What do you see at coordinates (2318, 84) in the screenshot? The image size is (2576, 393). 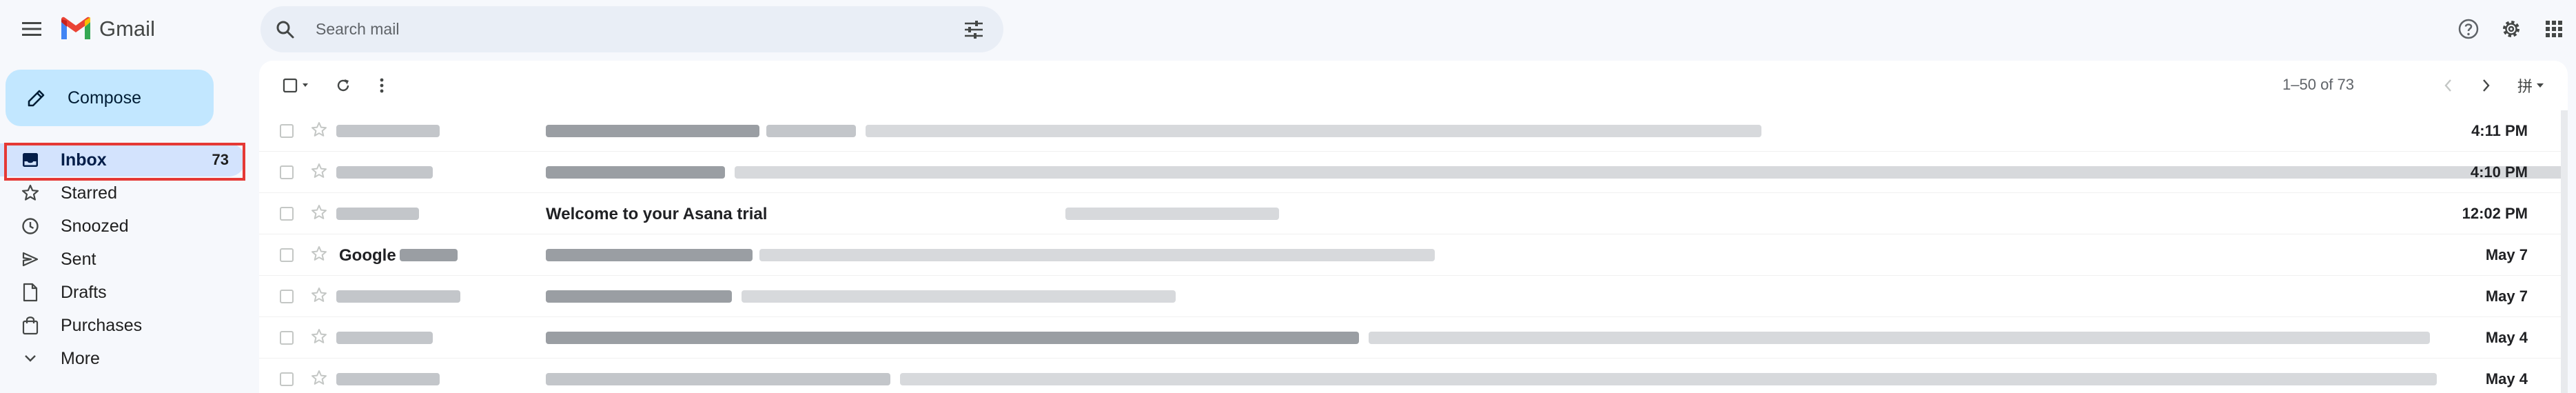 I see `pagination-label: 1–50 of 73` at bounding box center [2318, 84].